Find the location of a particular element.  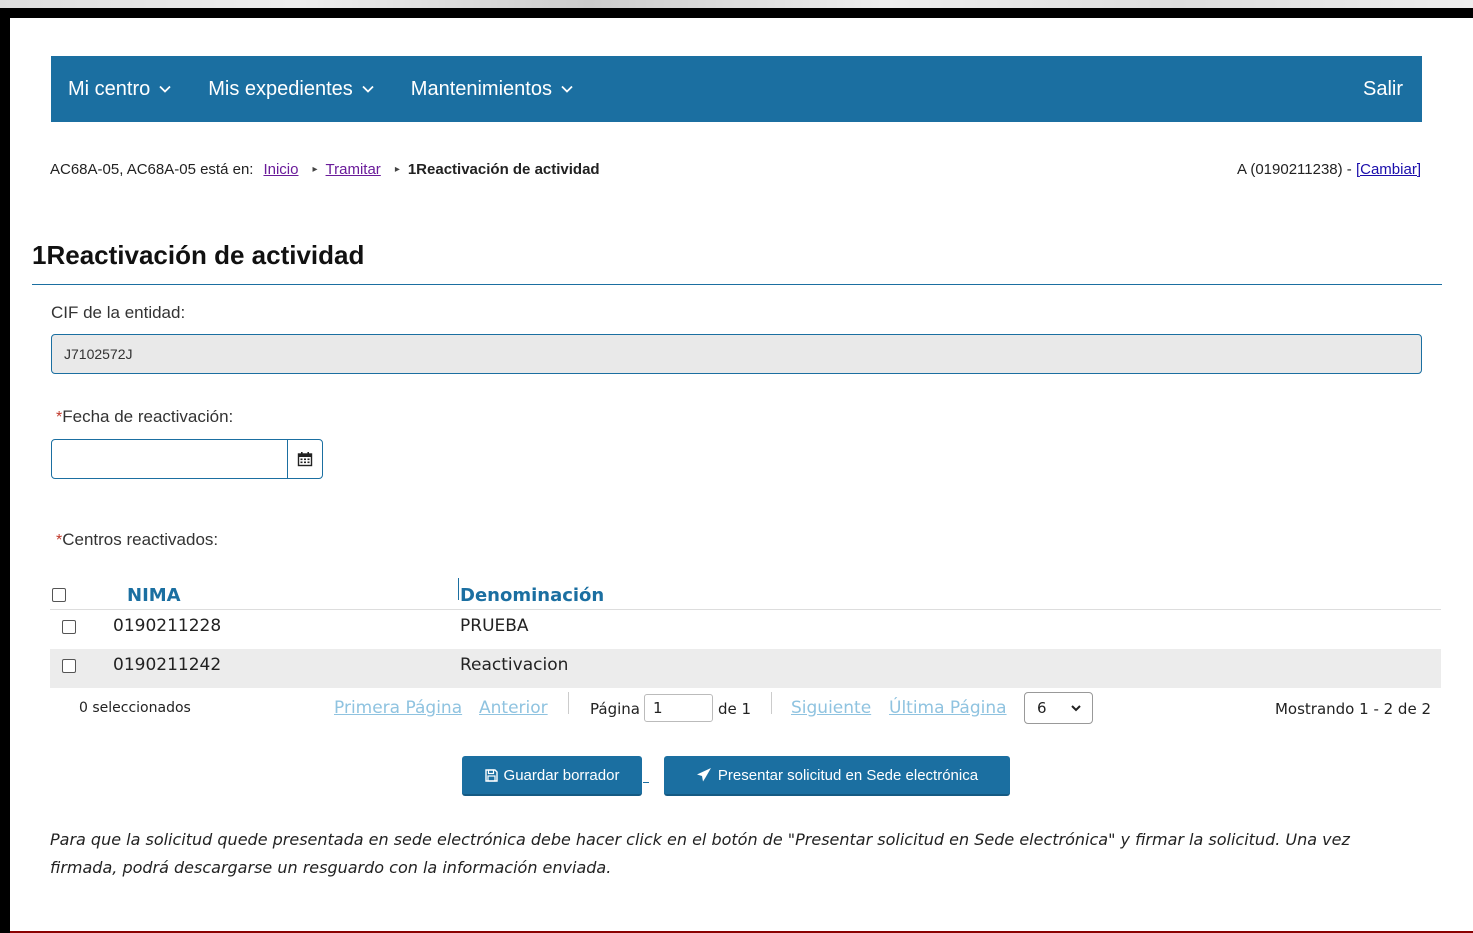

centros-label: *Centros reactivados: is located at coordinates (137, 540).